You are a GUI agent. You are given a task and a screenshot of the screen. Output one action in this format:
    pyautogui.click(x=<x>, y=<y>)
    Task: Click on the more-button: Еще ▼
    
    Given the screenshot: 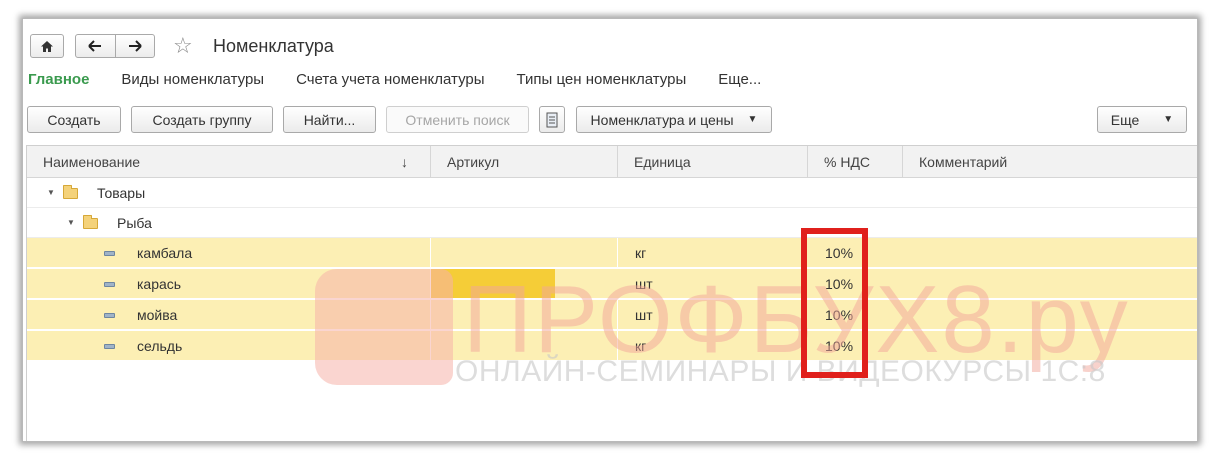 What is the action you would take?
    pyautogui.click(x=1142, y=119)
    